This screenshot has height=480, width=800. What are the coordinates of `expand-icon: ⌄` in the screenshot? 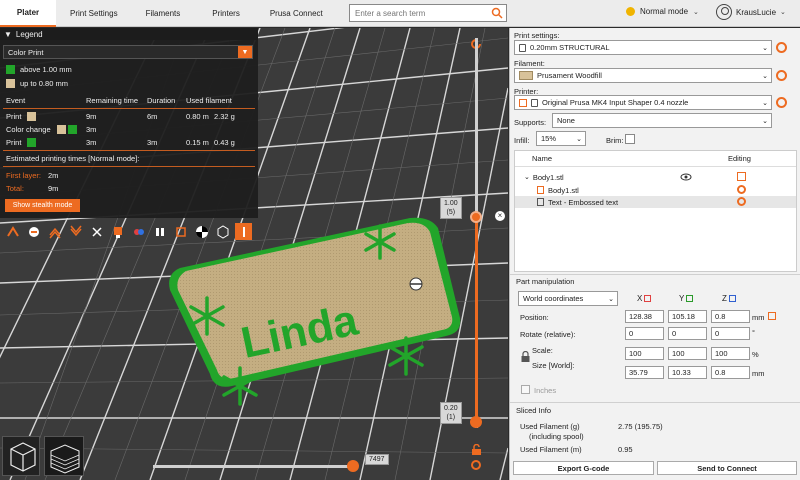 It's located at (527, 177).